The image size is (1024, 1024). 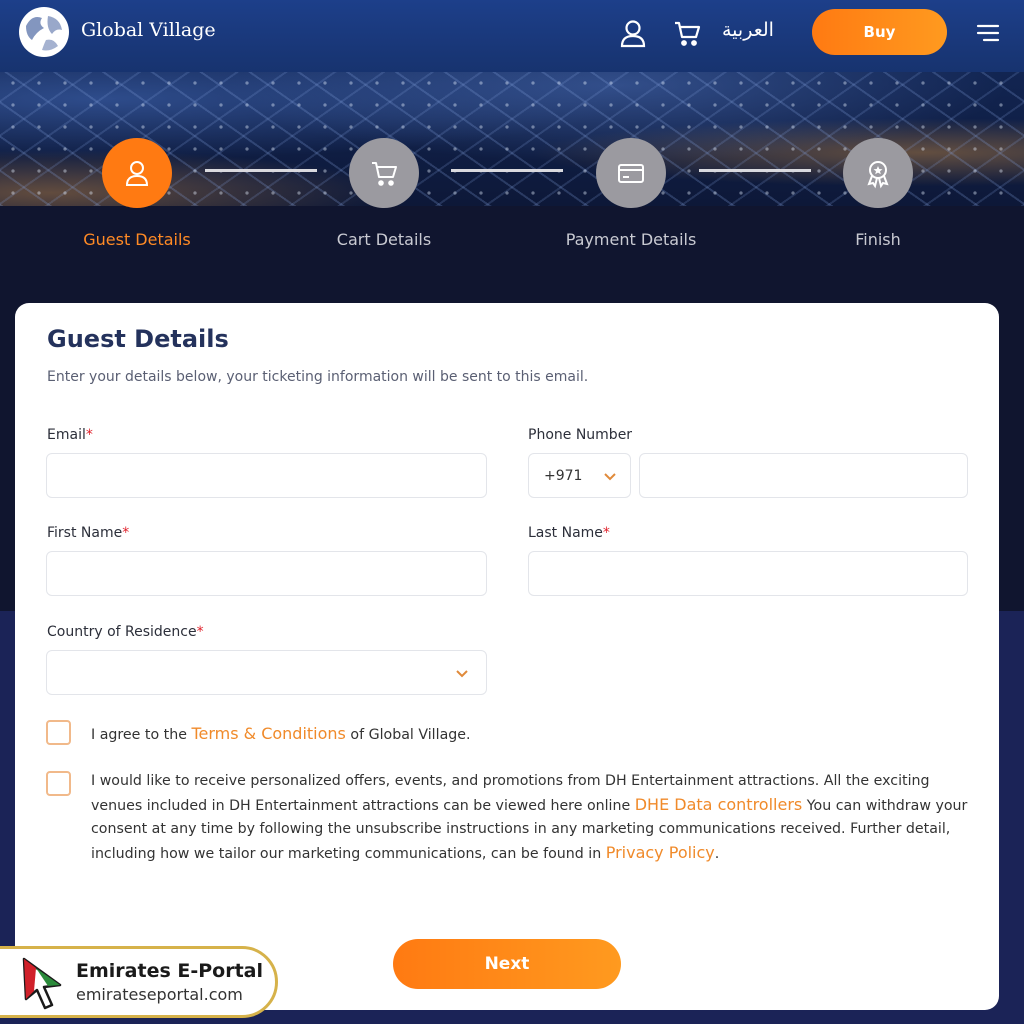 I want to click on form-title: Guest Details, so click(x=138, y=339).